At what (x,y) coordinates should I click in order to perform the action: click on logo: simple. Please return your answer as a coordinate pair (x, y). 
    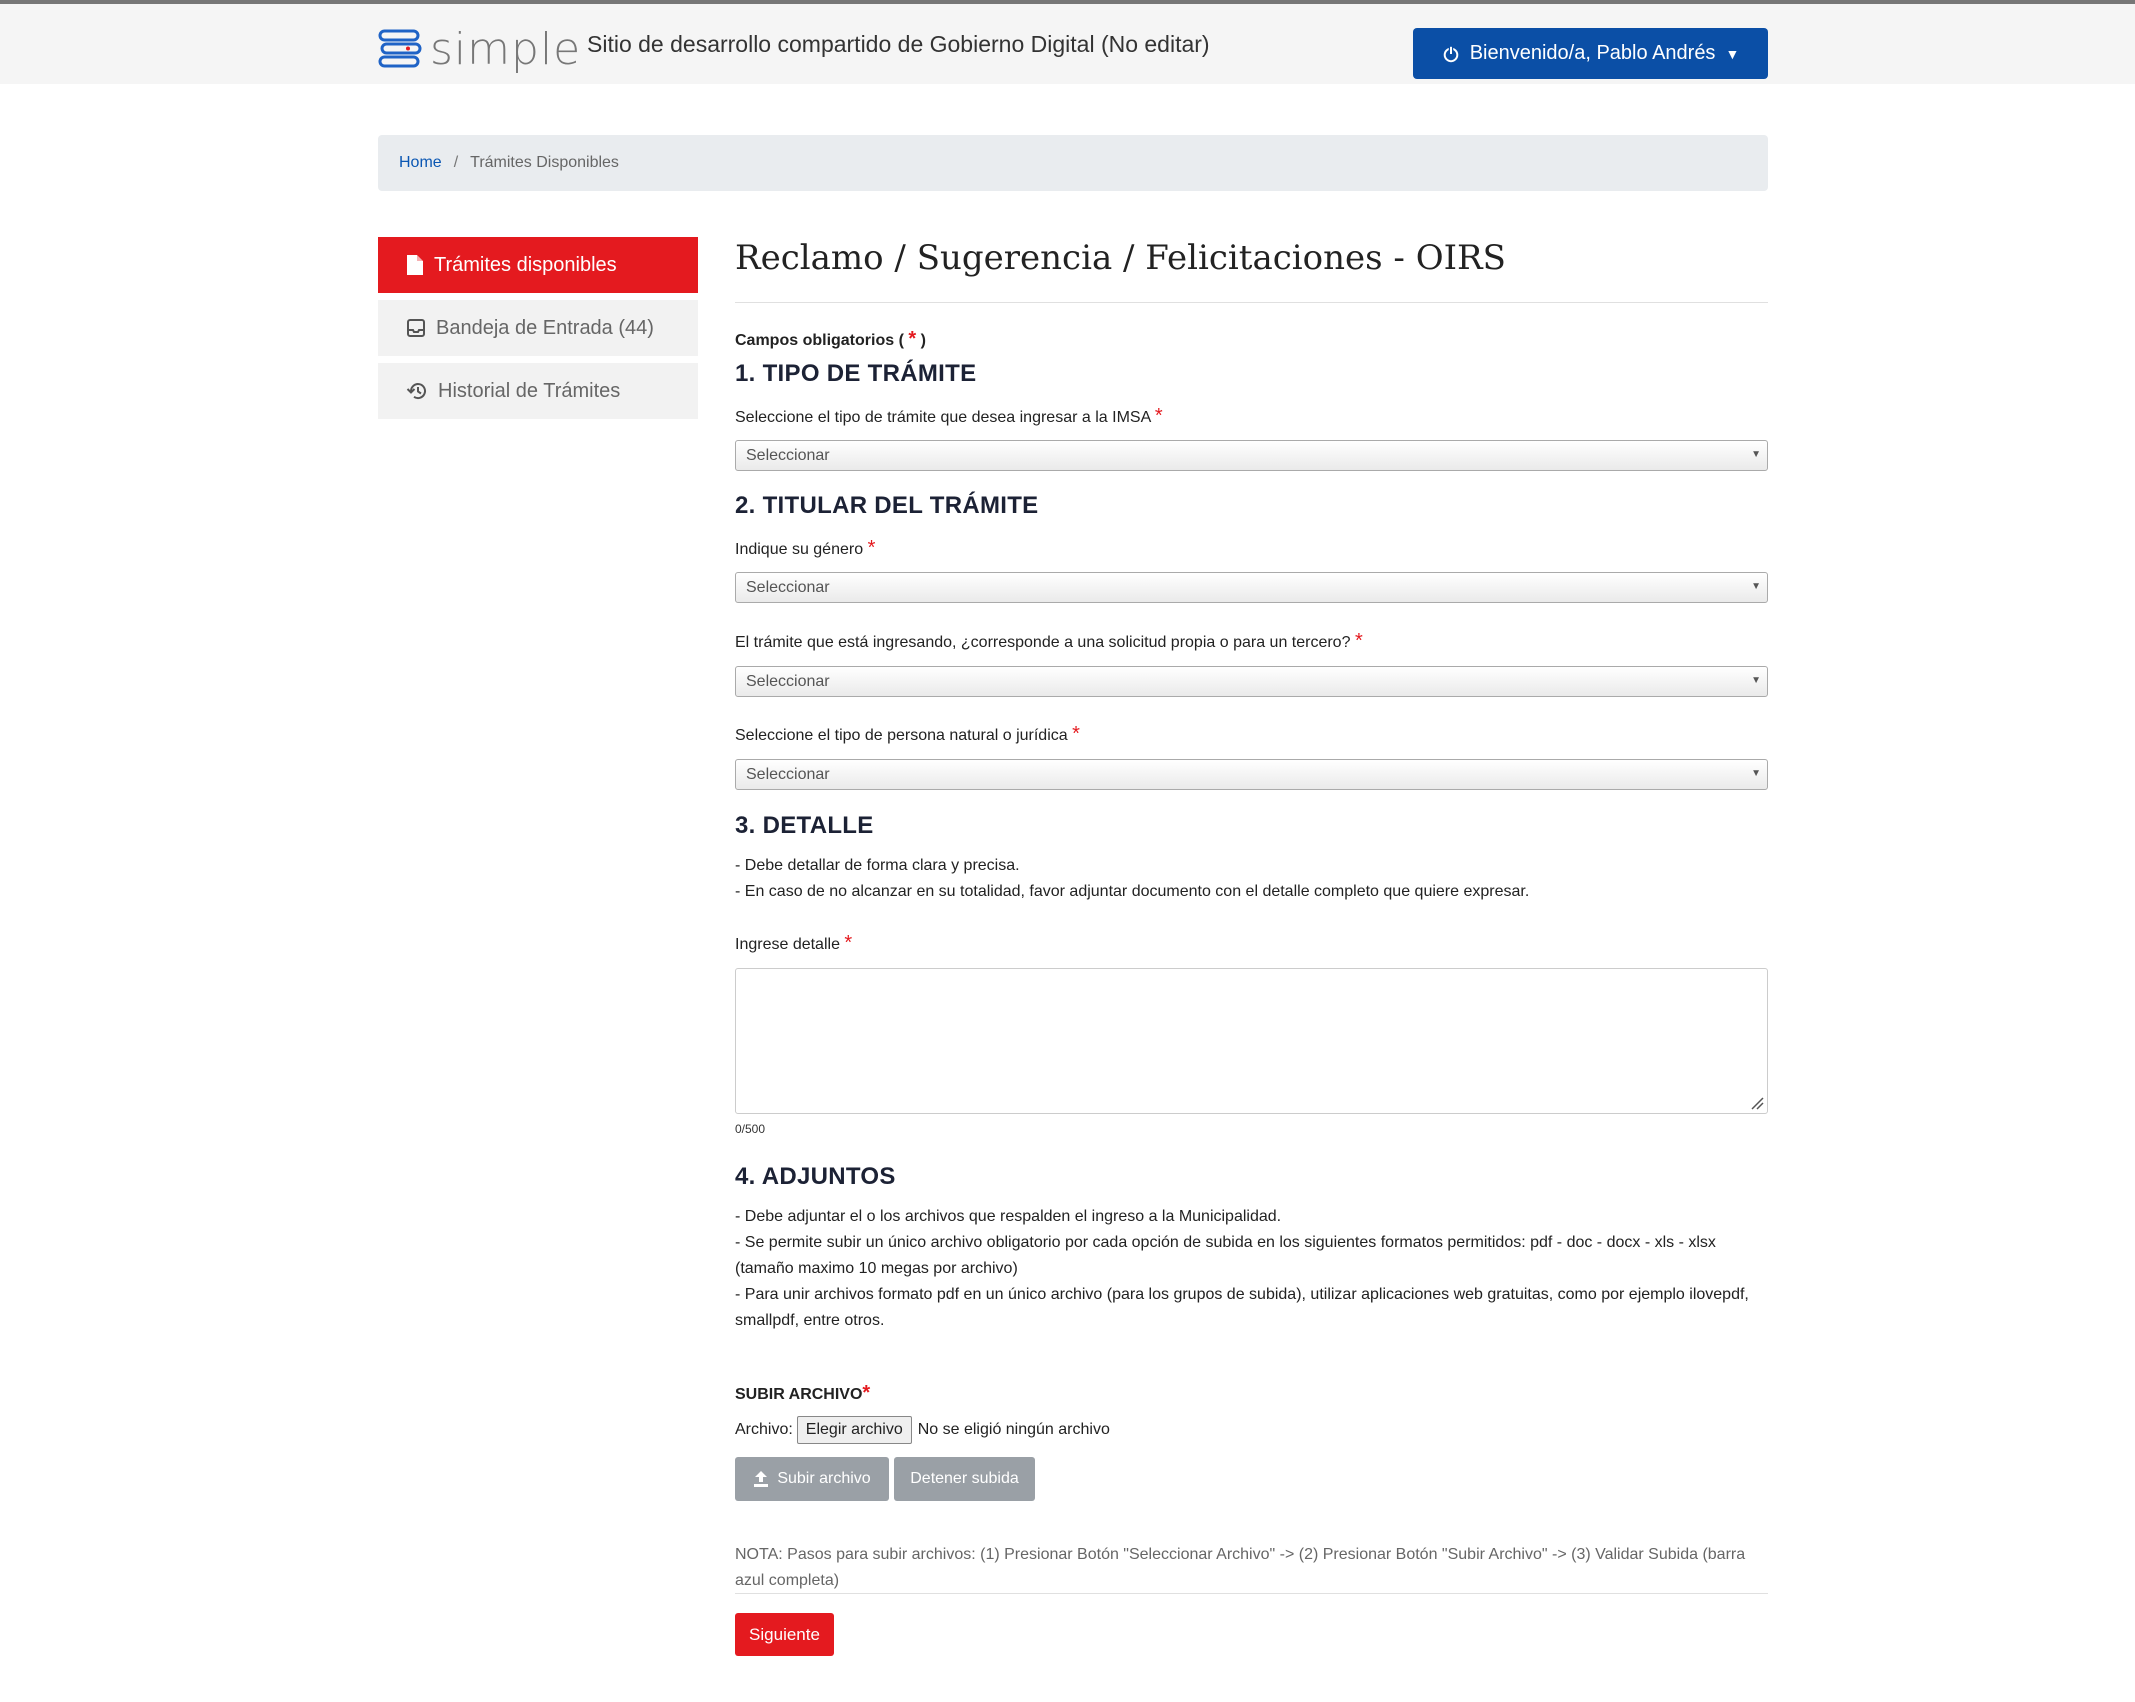
    Looking at the image, I should click on (480, 49).